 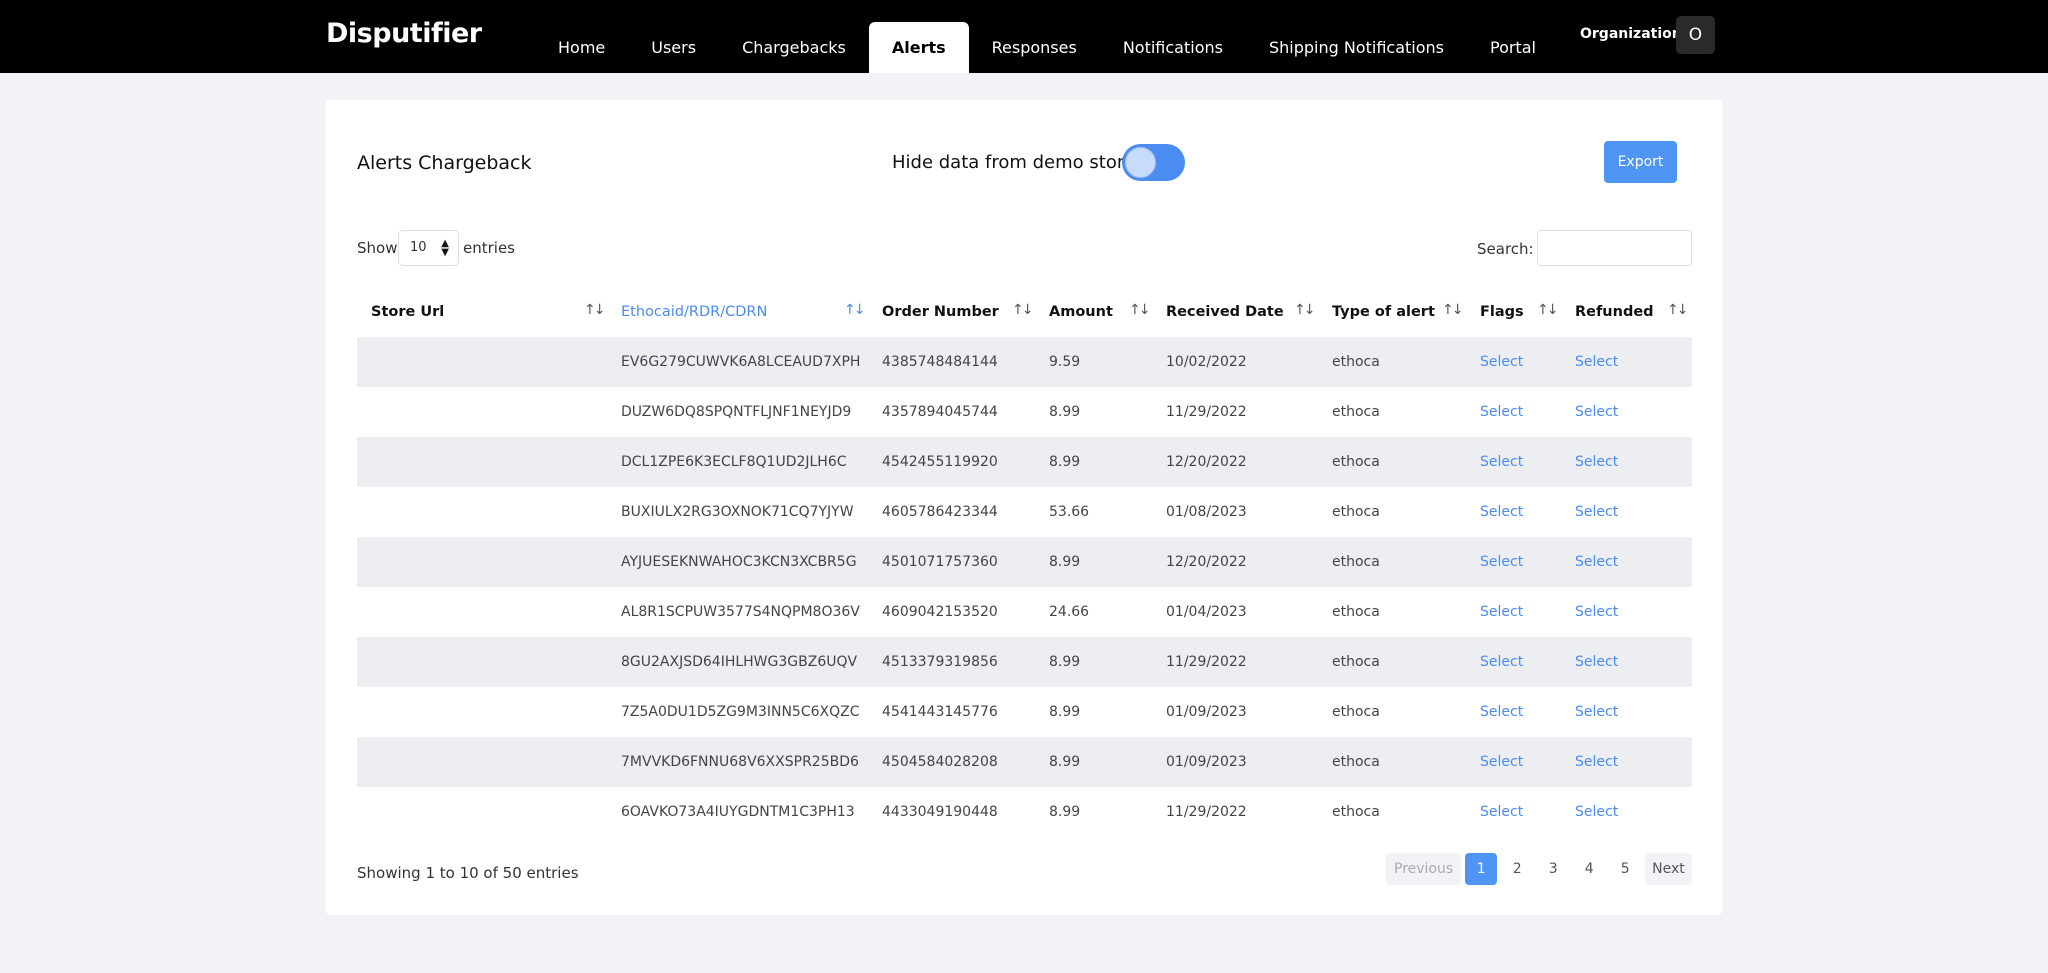 What do you see at coordinates (1625, 869) in the screenshot?
I see `page-5-button: 5` at bounding box center [1625, 869].